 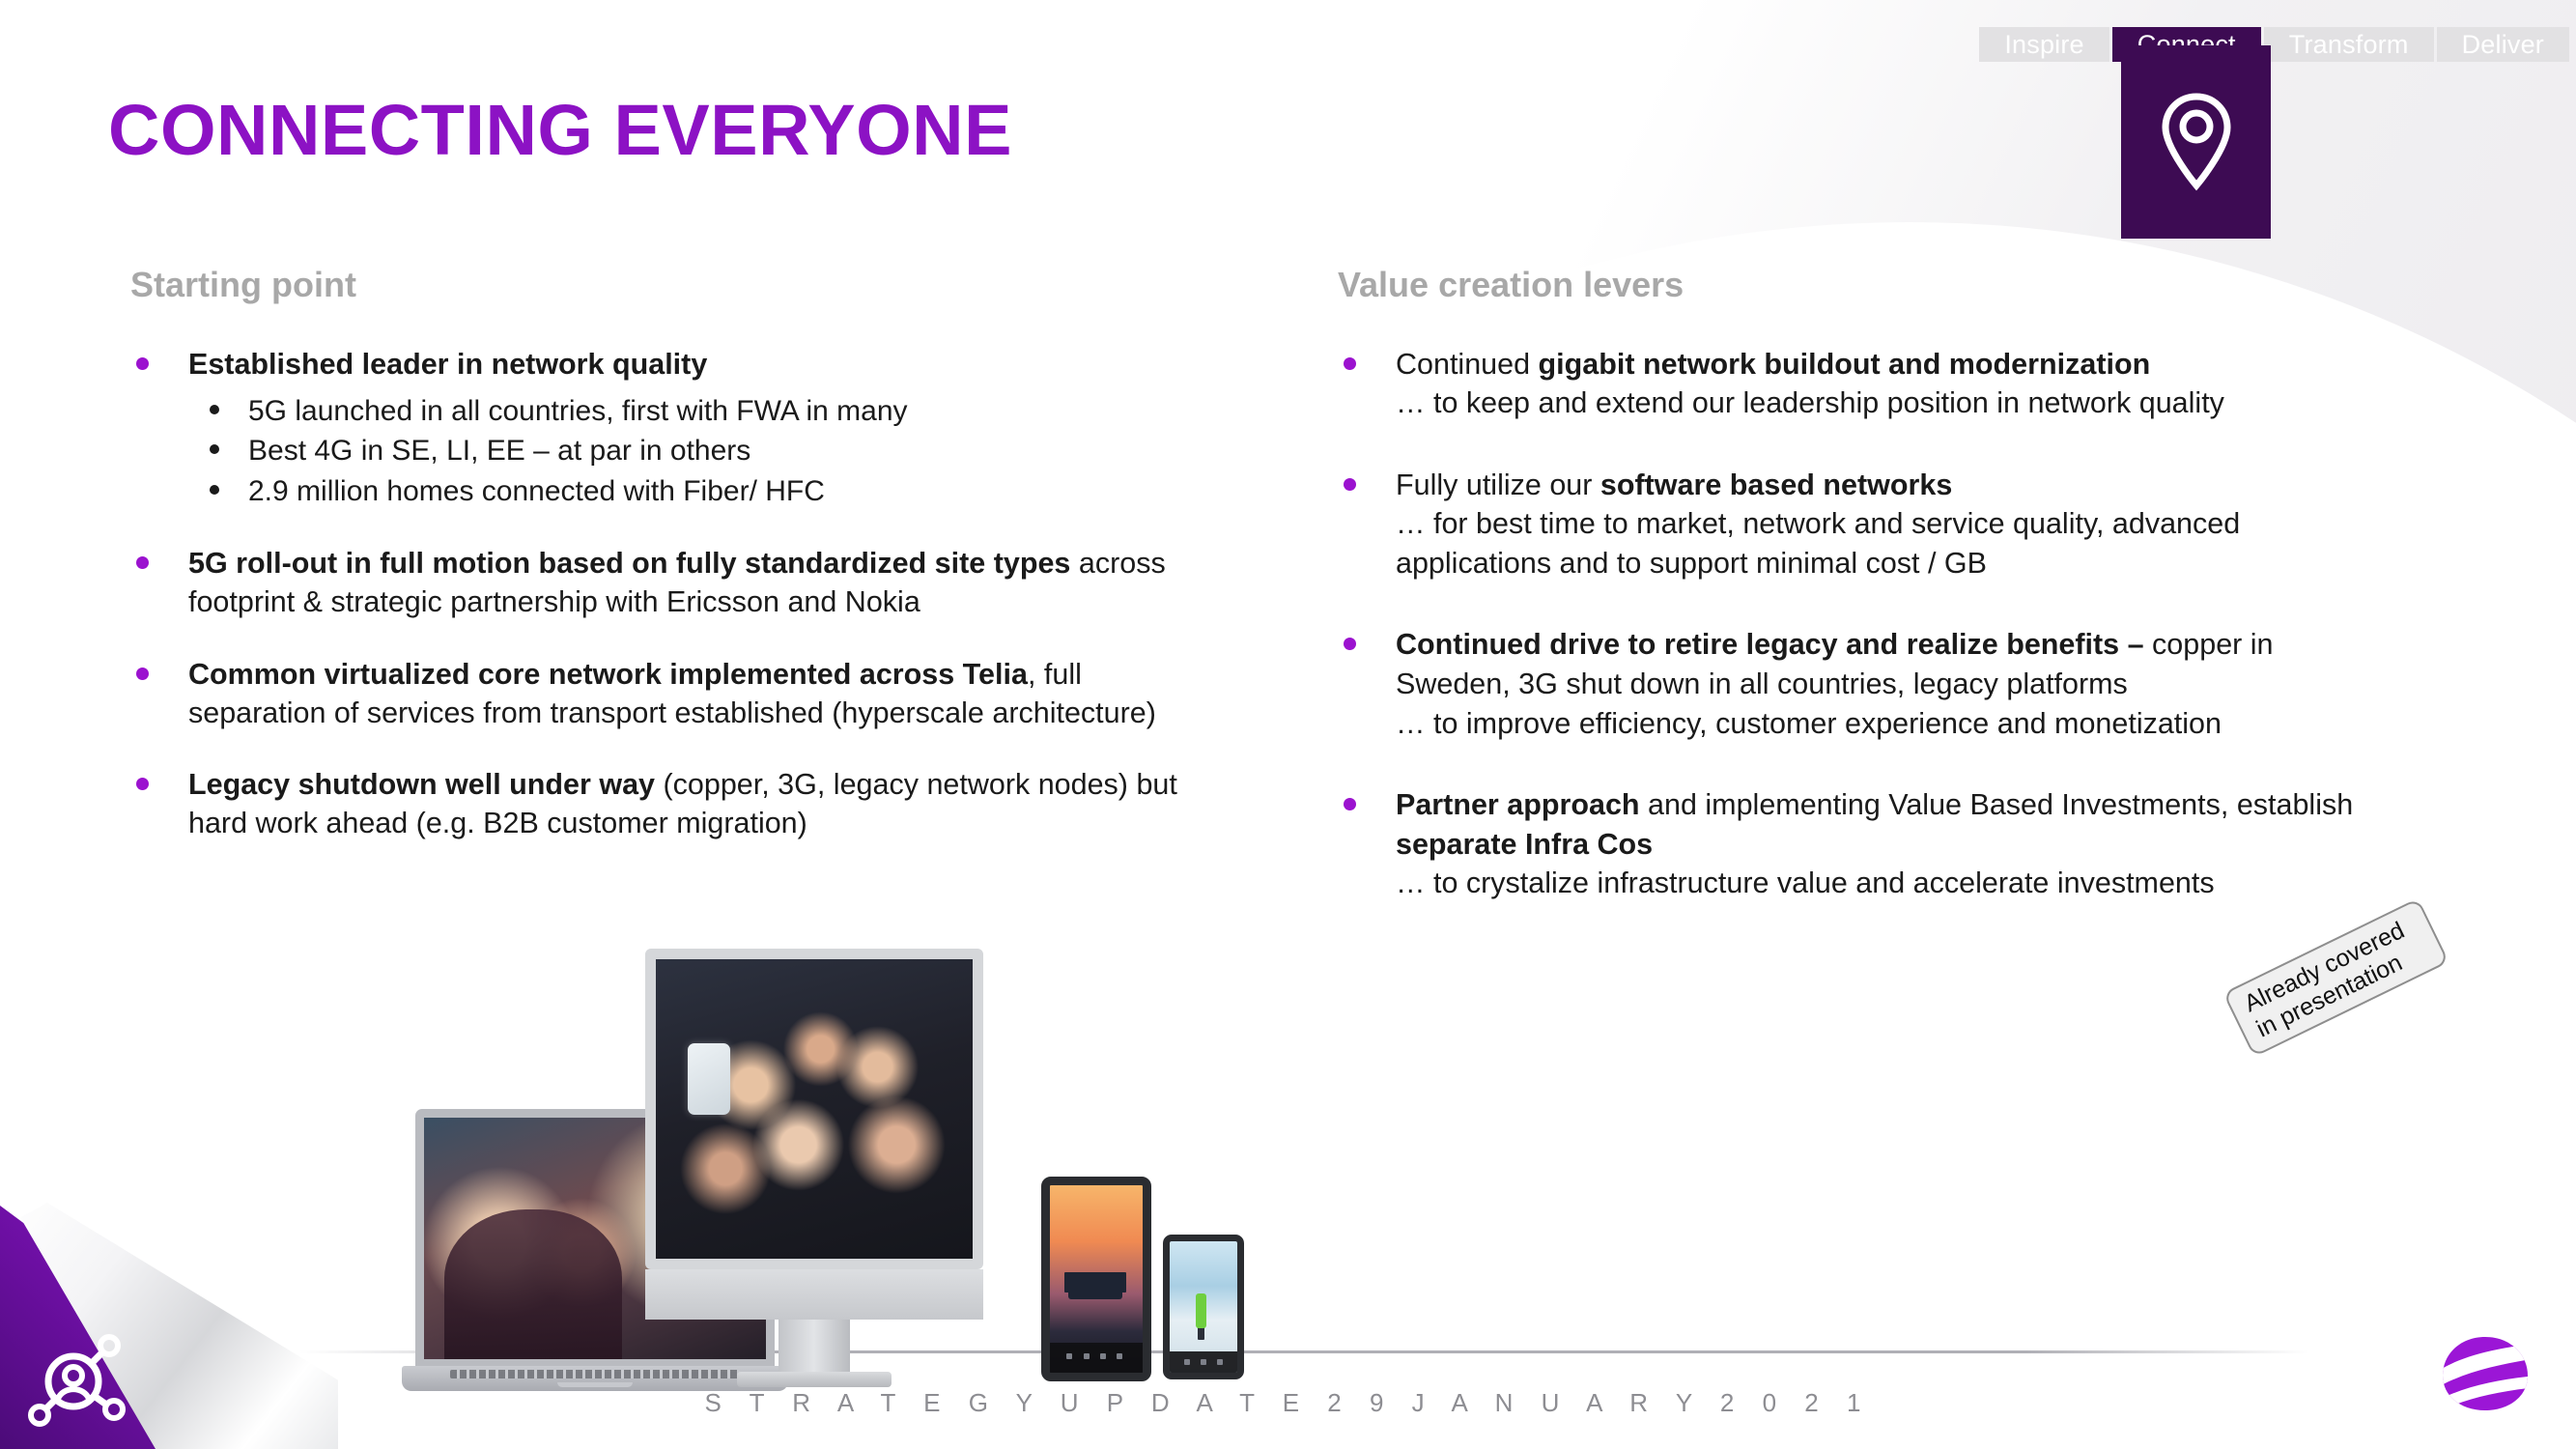 What do you see at coordinates (1518, 805) in the screenshot?
I see `bullet-bold: Partner approach` at bounding box center [1518, 805].